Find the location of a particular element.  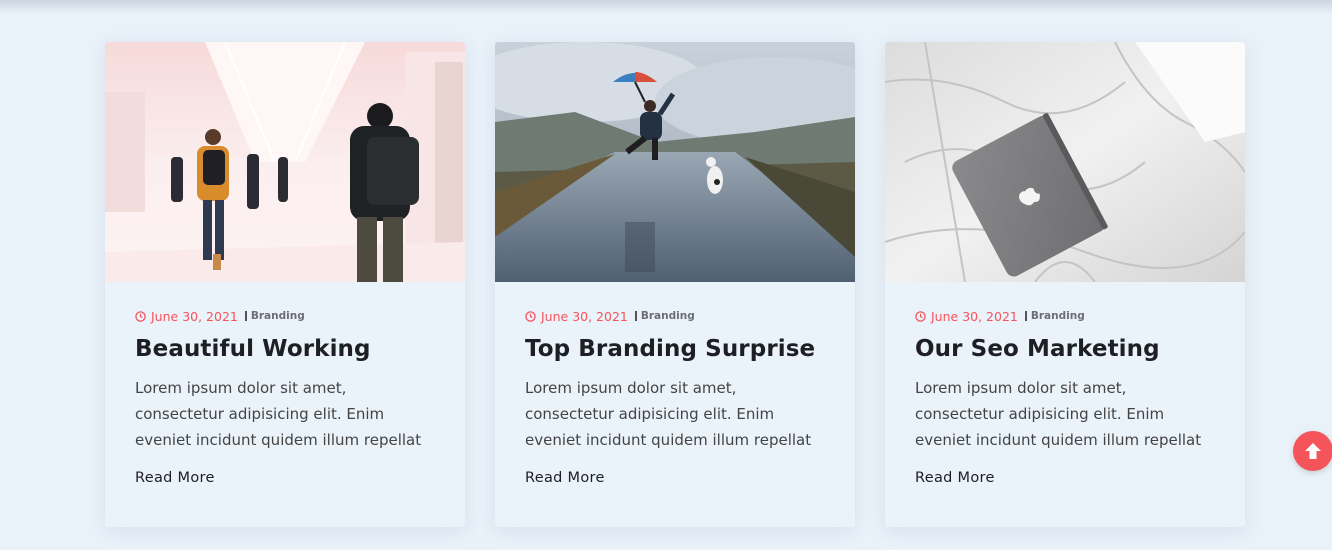

header-shadow is located at coordinates (666, 7).